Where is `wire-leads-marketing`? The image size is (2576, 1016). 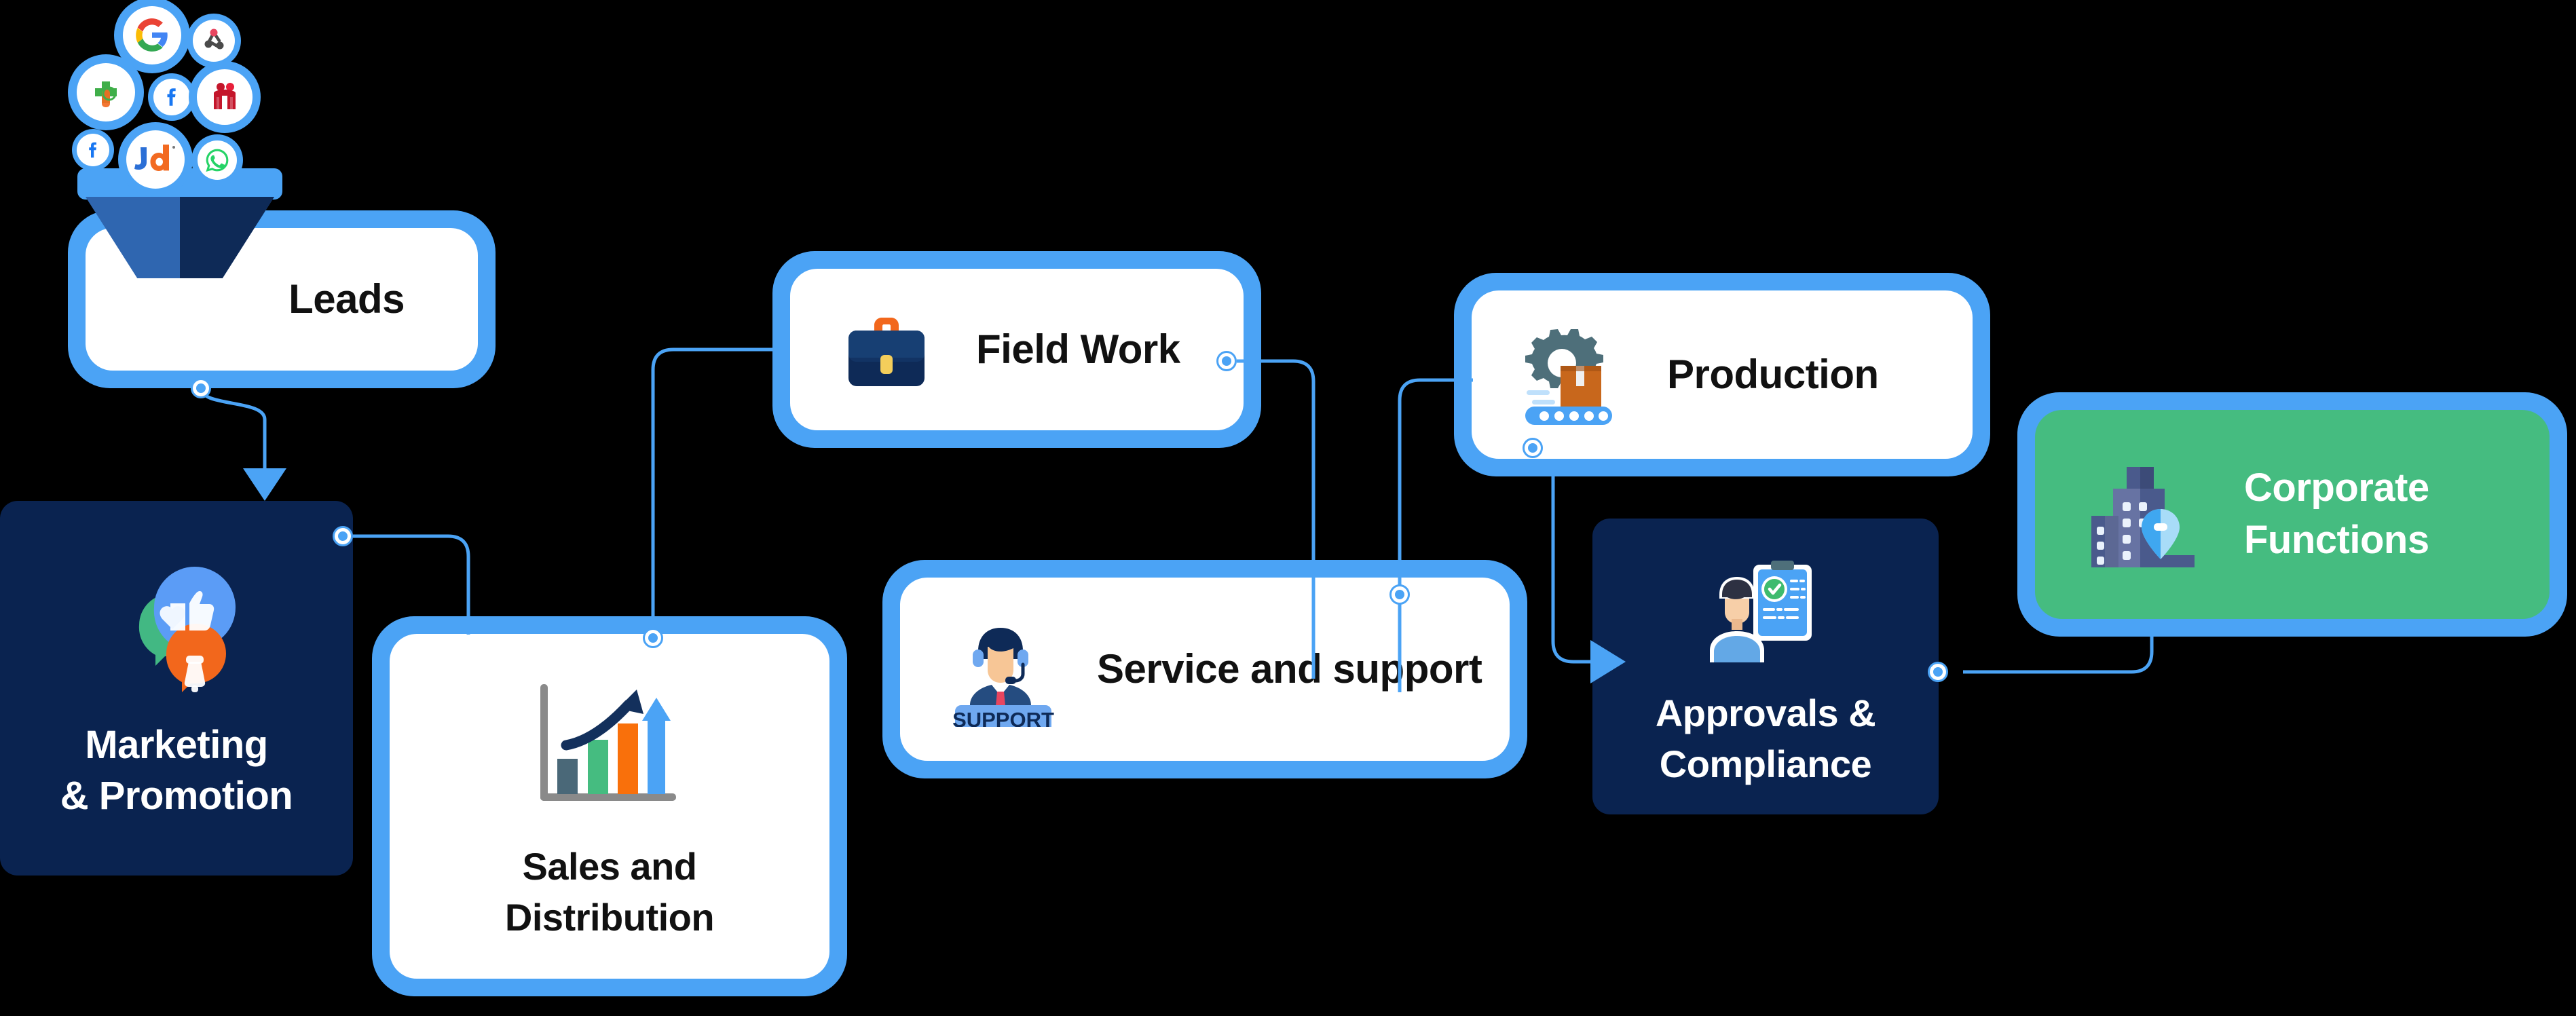 wire-leads-marketing is located at coordinates (233, 428).